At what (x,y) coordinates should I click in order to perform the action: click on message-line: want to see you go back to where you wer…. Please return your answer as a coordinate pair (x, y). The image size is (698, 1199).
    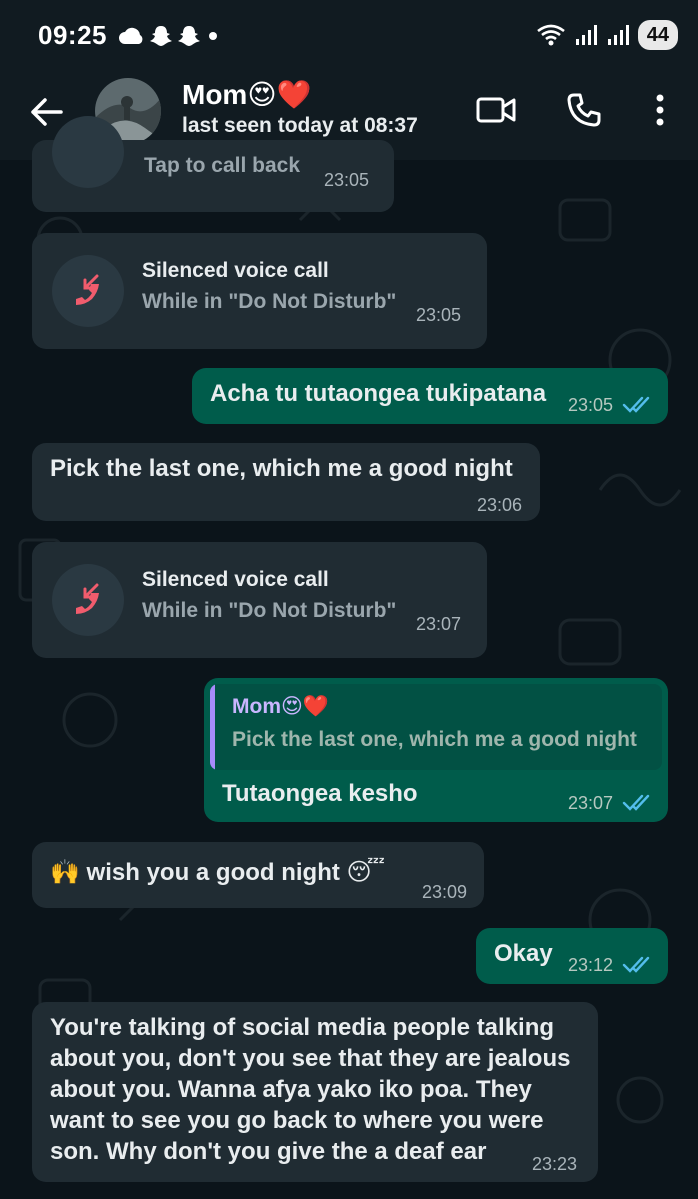
    Looking at the image, I should click on (297, 1120).